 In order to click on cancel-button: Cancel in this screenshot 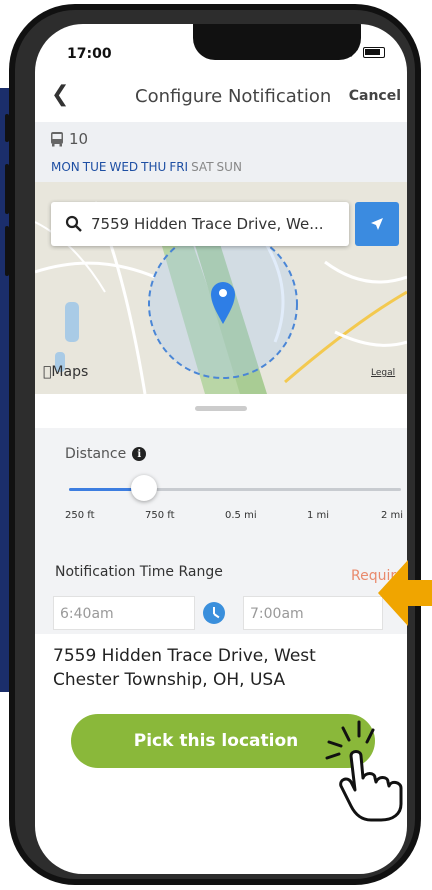, I will do `click(375, 96)`.